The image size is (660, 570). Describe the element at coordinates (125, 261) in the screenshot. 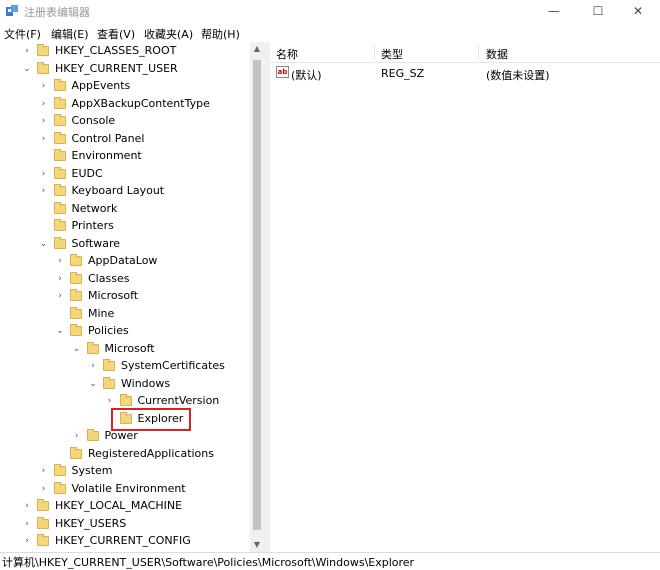

I see `tree-node: › AppDataLow` at that location.